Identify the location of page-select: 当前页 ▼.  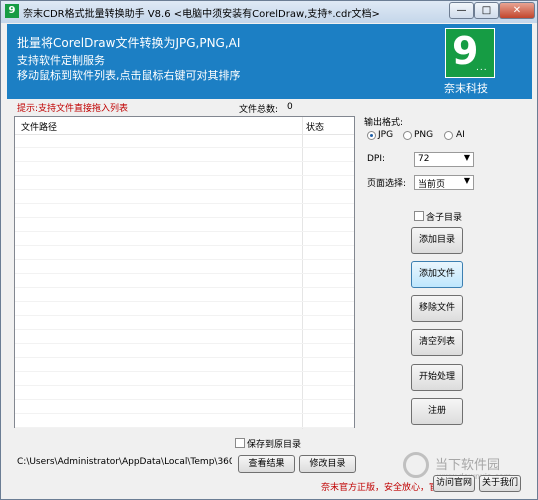
(444, 182).